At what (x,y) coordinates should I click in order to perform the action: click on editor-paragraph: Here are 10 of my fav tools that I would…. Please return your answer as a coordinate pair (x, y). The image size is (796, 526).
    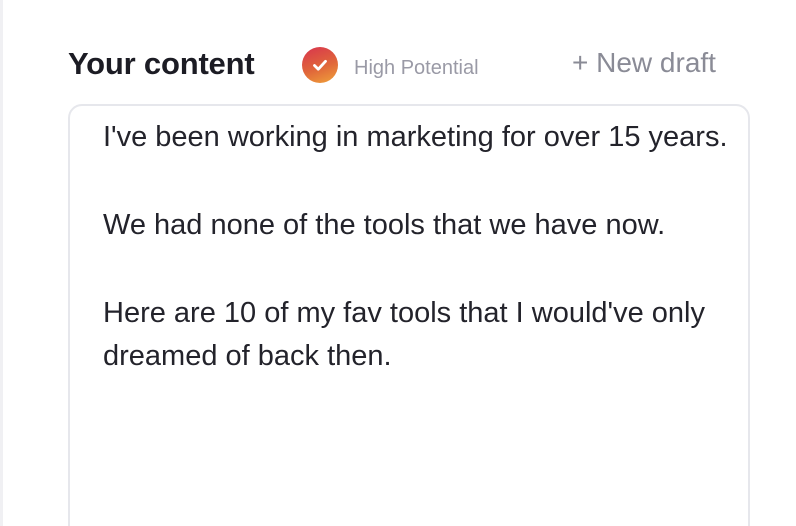
    Looking at the image, I should click on (404, 334).